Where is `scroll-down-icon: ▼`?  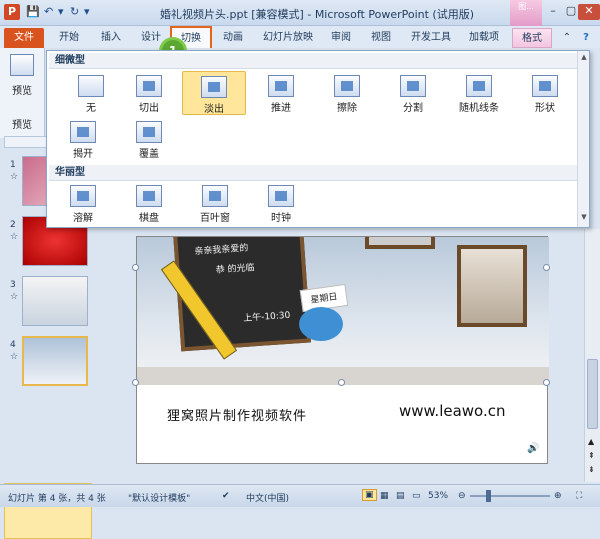
scroll-down-icon: ▼ is located at coordinates (584, 218).